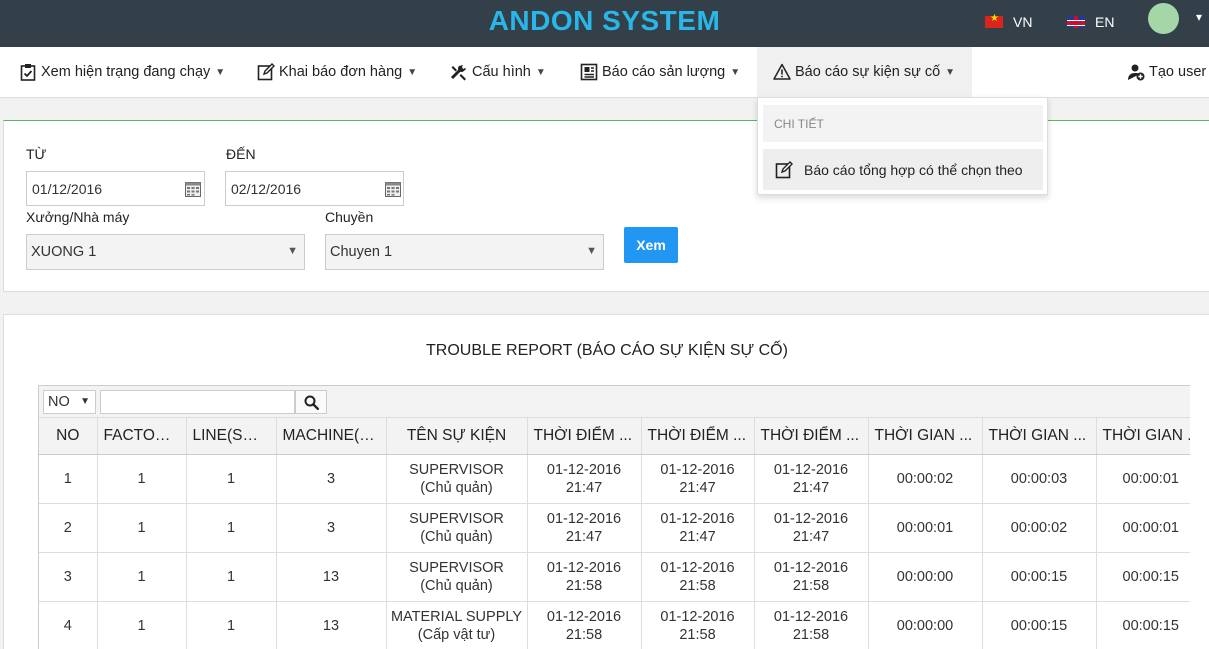 This screenshot has width=1209, height=649. I want to click on column-header-no: NO, so click(68, 436).